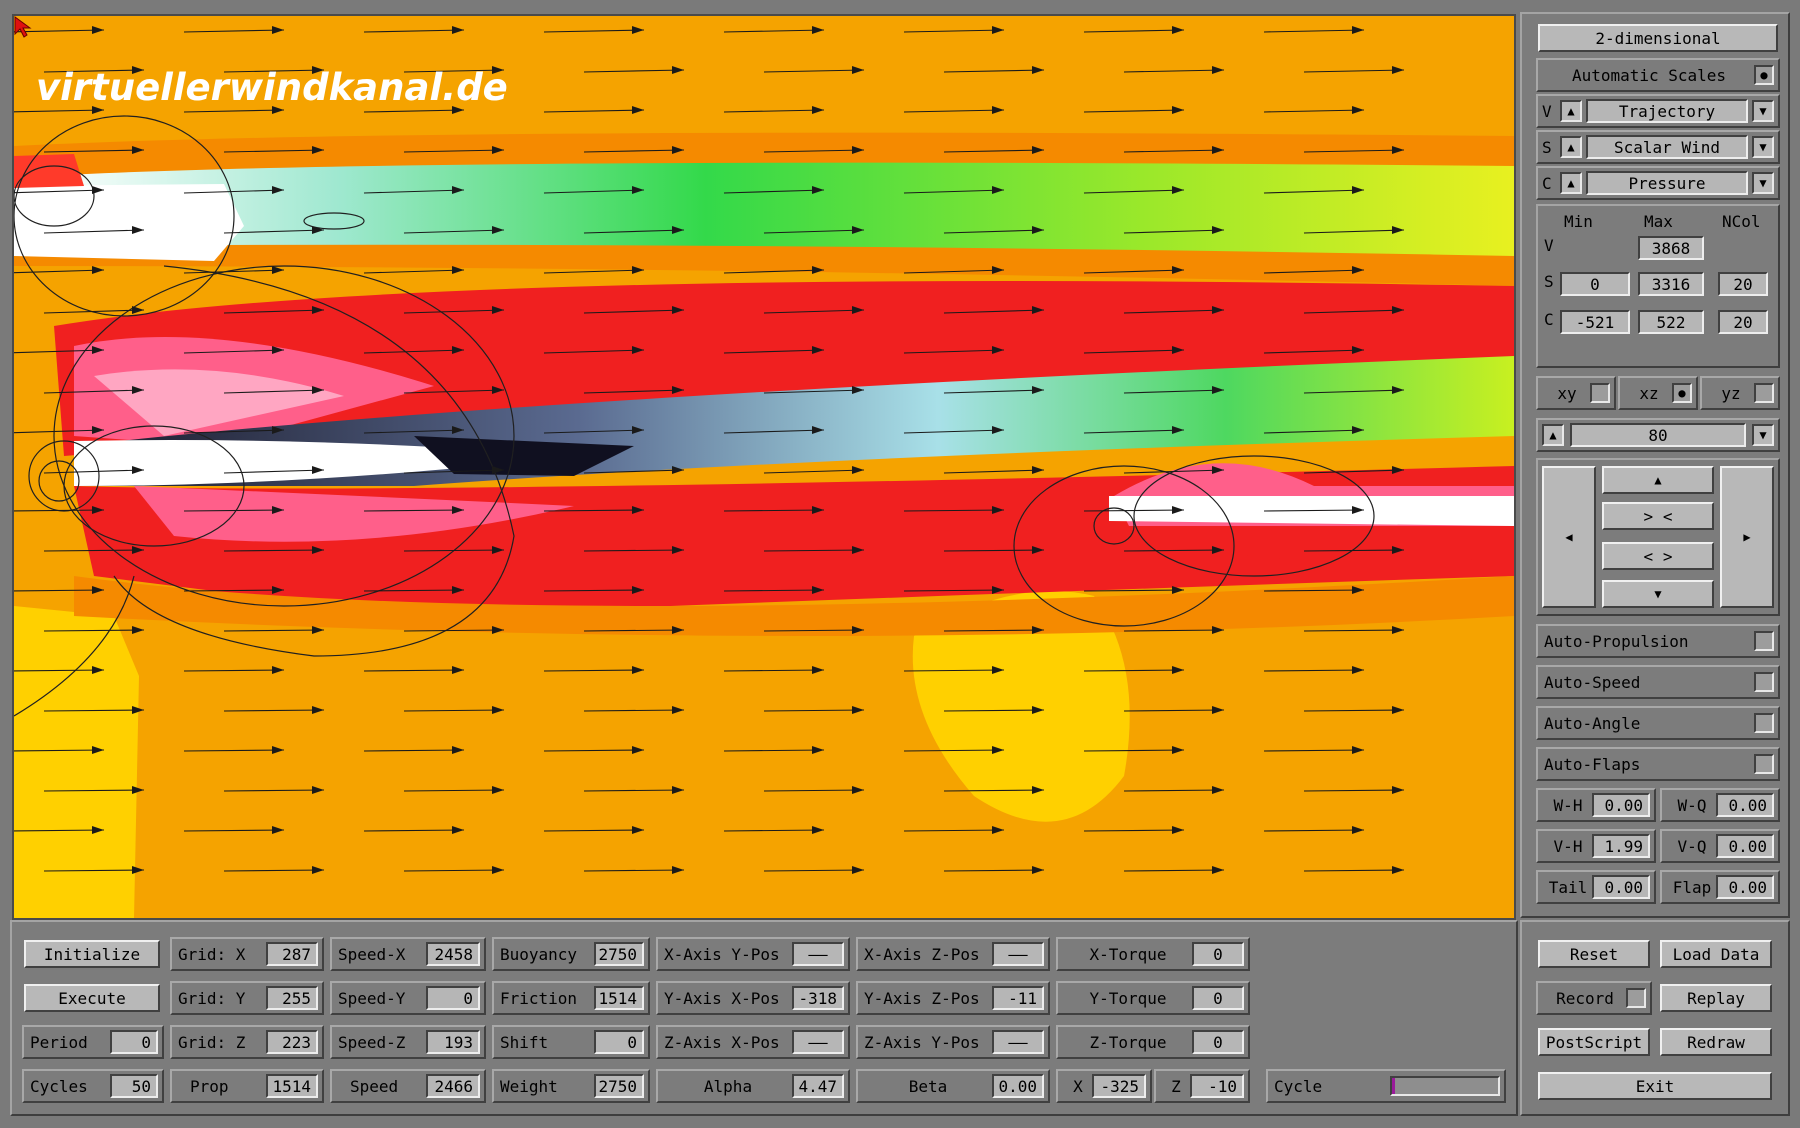  Describe the element at coordinates (1682, 393) in the screenshot. I see `plane-xz-checkbox: ●` at that location.